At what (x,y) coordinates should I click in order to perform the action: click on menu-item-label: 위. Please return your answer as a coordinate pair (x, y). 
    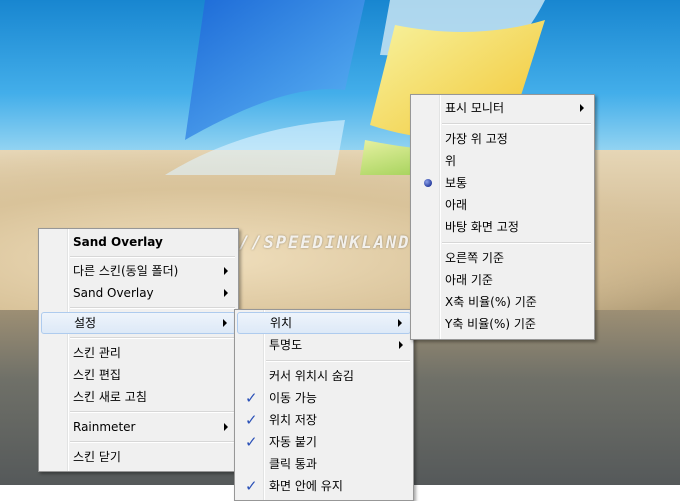
    Looking at the image, I should click on (451, 161).